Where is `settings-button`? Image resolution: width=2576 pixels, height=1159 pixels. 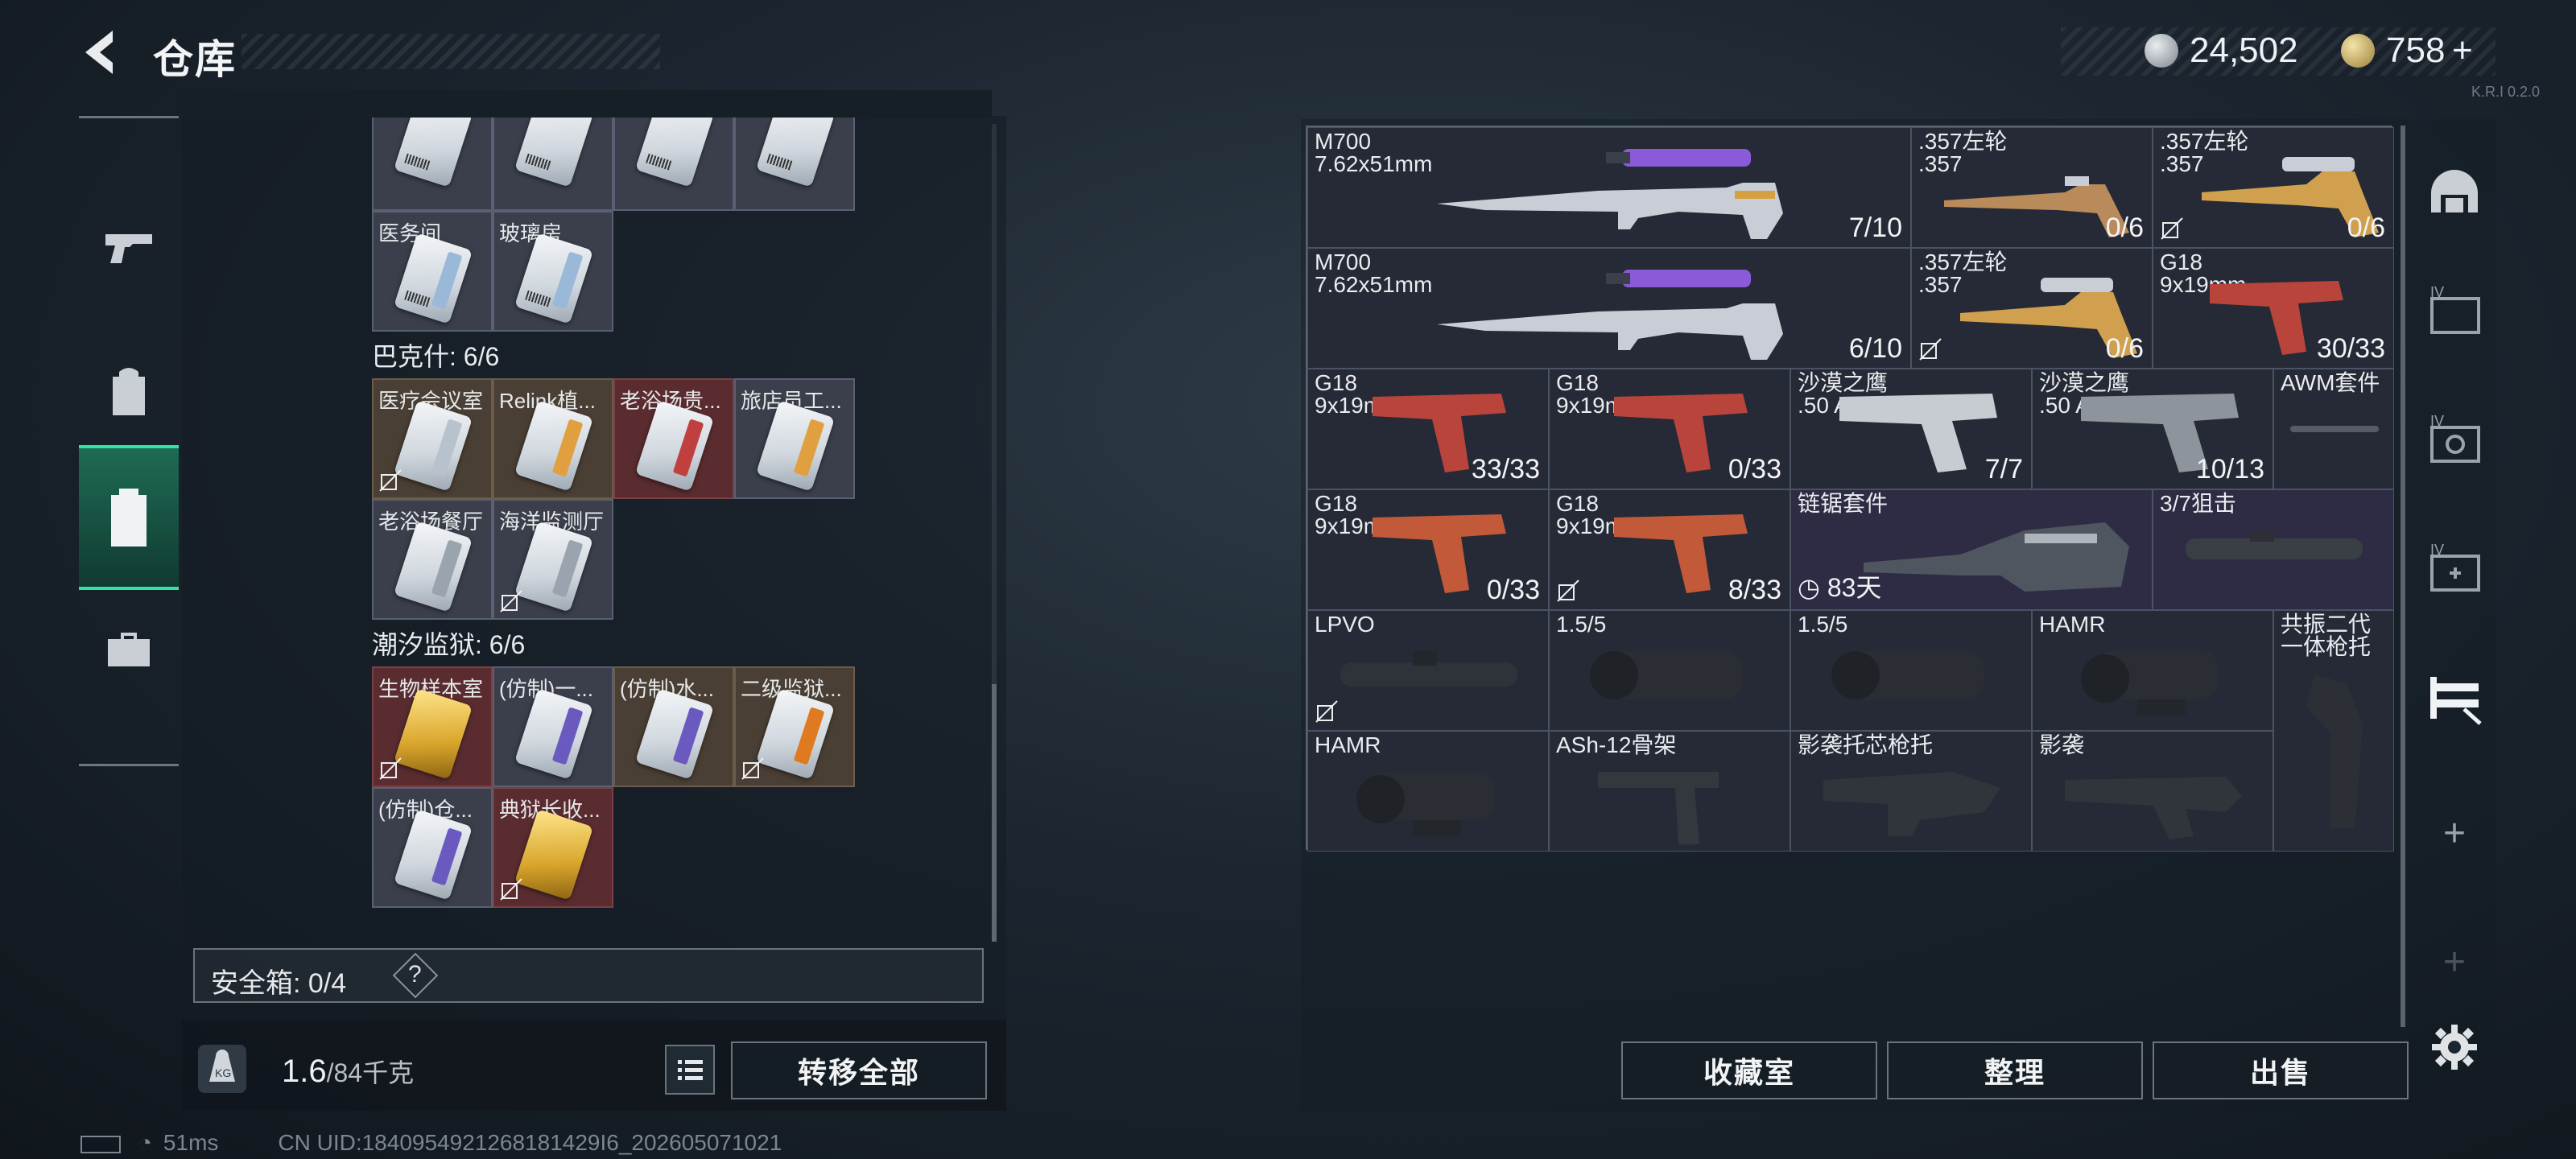
settings-button is located at coordinates (2454, 1047).